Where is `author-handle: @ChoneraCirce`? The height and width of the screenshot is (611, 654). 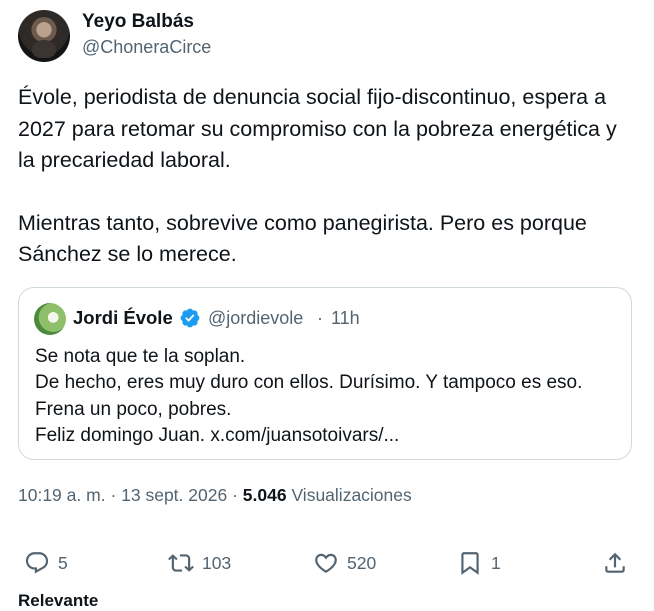 author-handle: @ChoneraCirce is located at coordinates (146, 47).